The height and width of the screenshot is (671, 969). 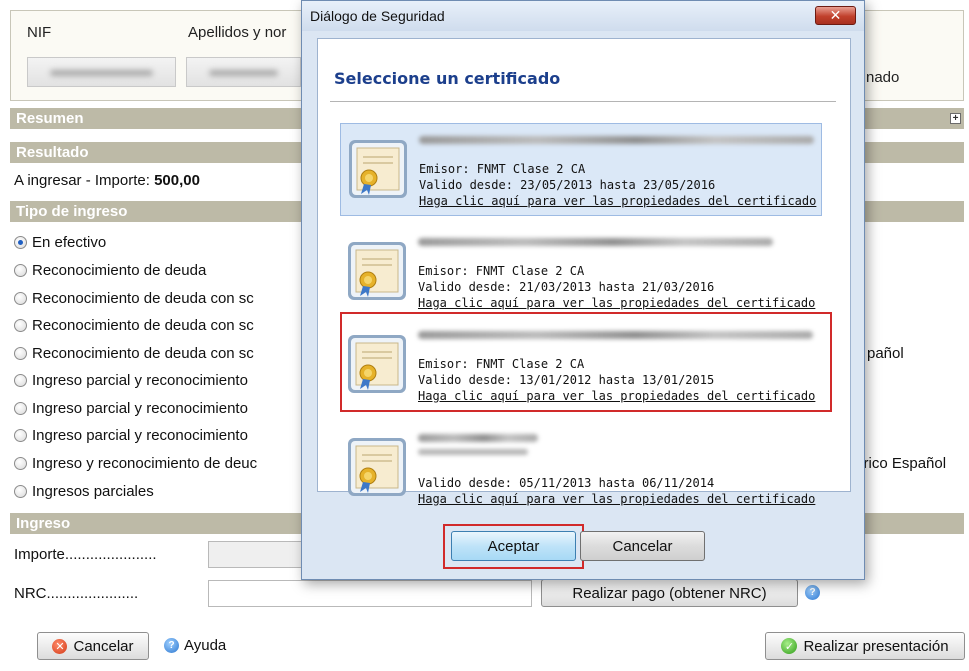 I want to click on cancelar-label: Cancelar, so click(x=103, y=646).